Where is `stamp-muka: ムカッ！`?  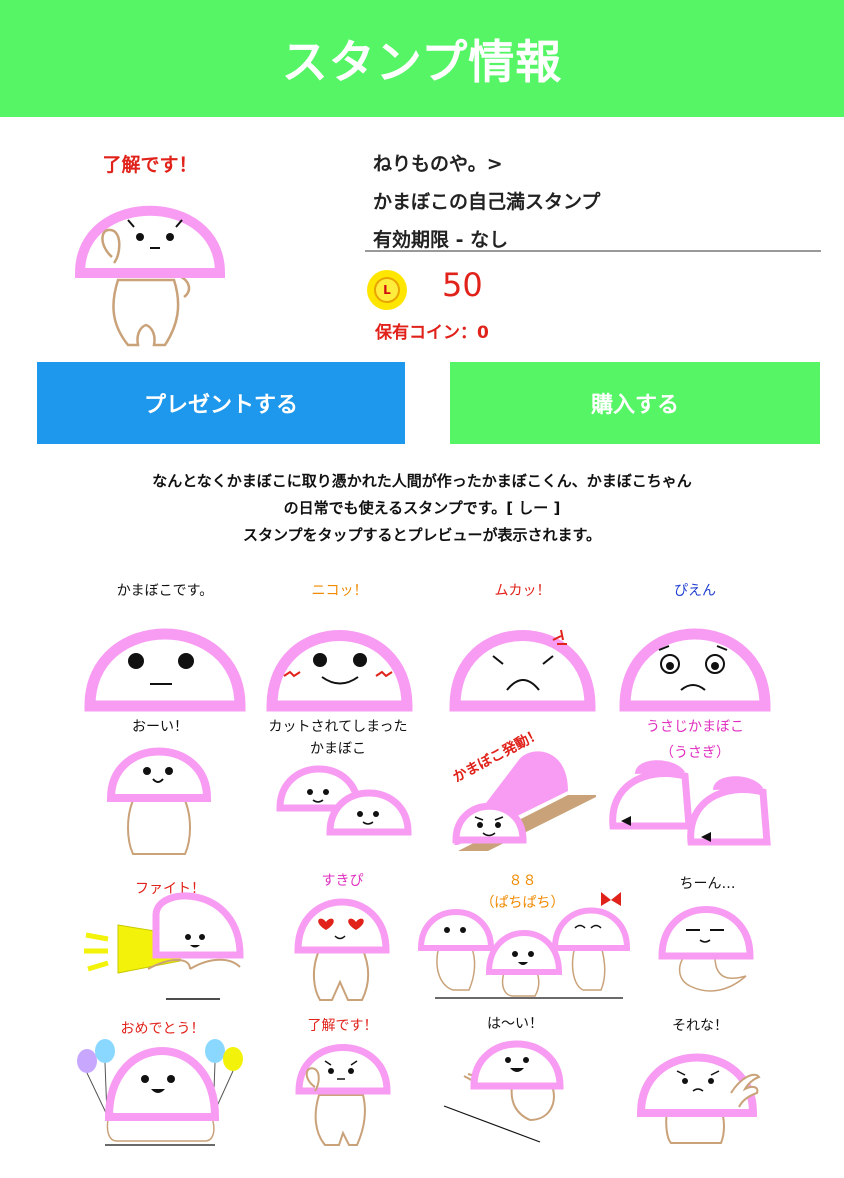
stamp-muka: ムカッ！ is located at coordinates (522, 646).